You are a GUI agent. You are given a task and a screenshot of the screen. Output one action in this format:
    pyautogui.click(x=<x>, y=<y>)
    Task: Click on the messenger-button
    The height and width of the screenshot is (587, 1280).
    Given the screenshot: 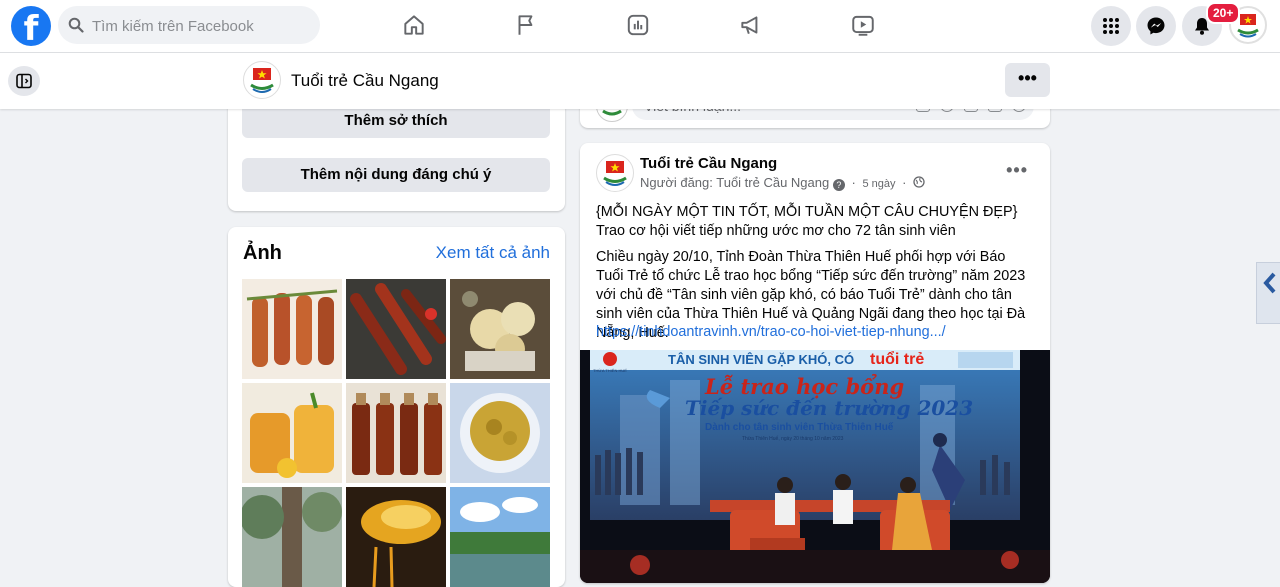 What is the action you would take?
    pyautogui.click(x=1156, y=26)
    